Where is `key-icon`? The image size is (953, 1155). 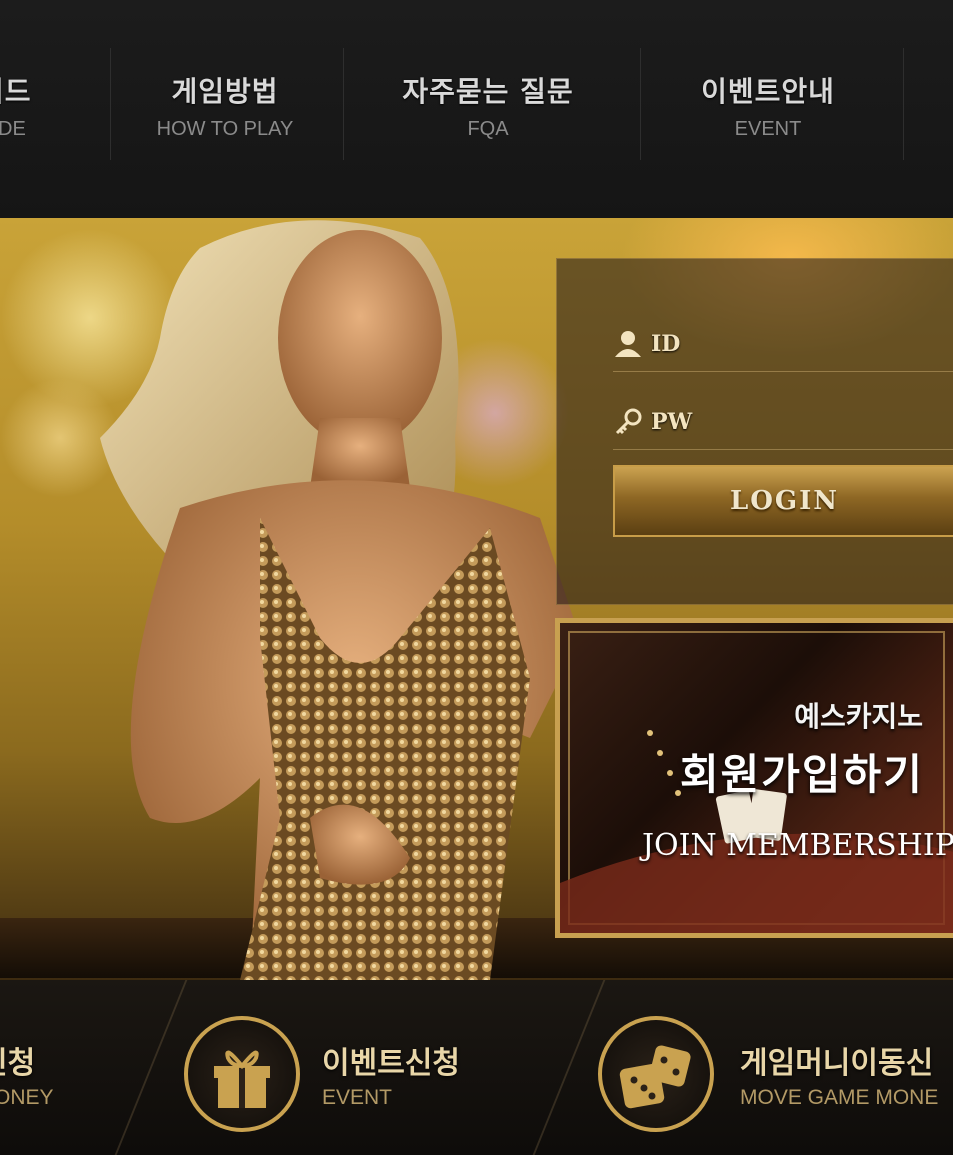
key-icon is located at coordinates (628, 421).